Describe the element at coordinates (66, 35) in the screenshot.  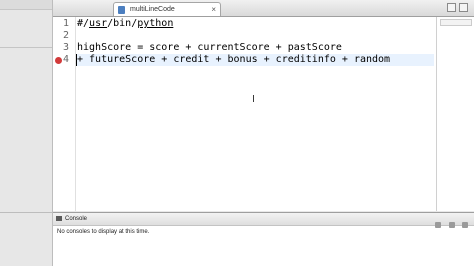
I see `line-number: 2` at that location.